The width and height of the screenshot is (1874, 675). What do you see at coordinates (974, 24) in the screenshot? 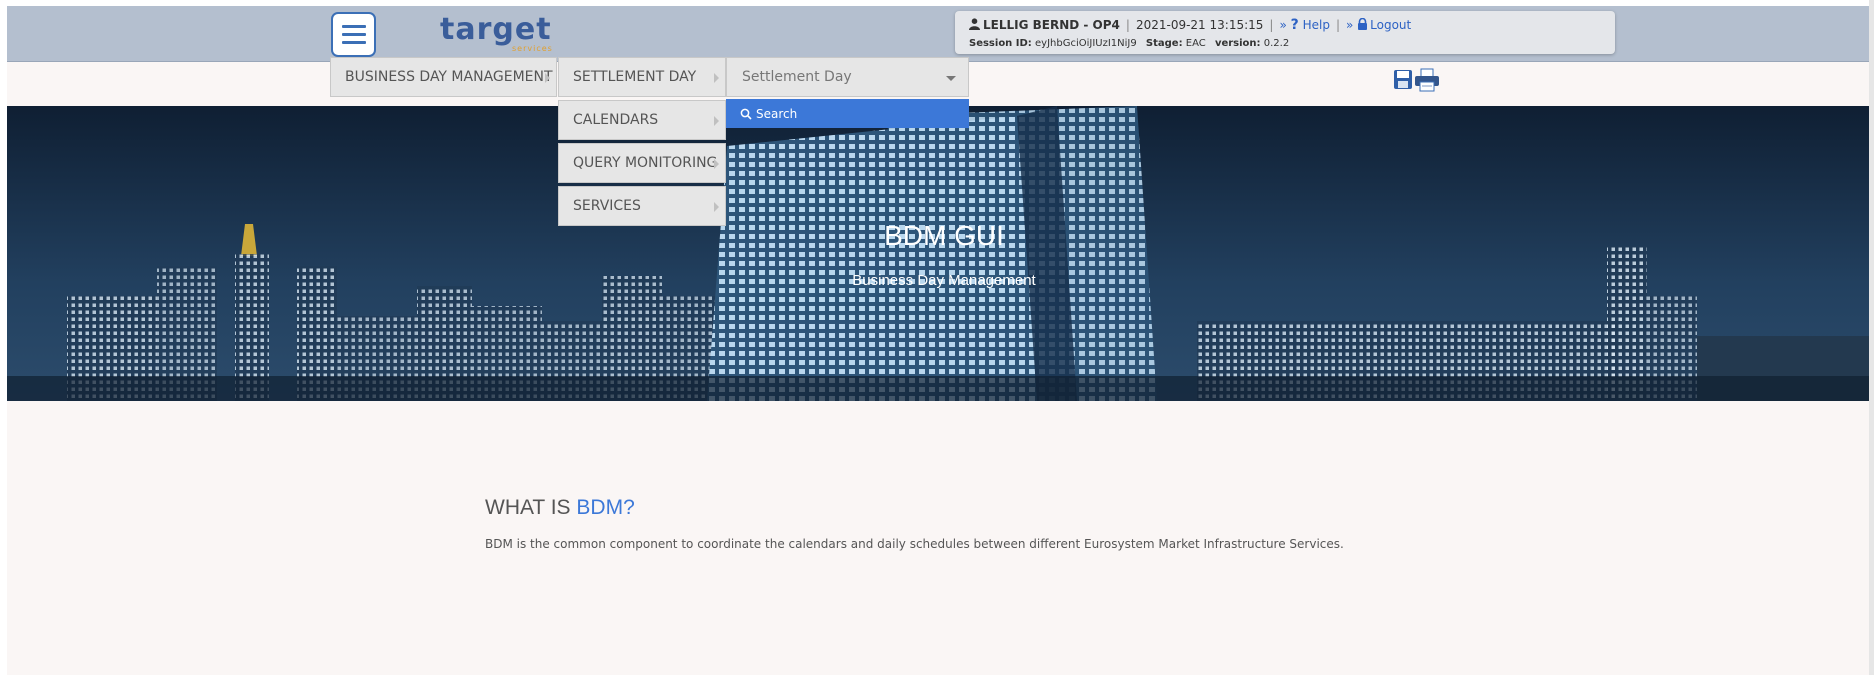
I see `user-icon` at bounding box center [974, 24].